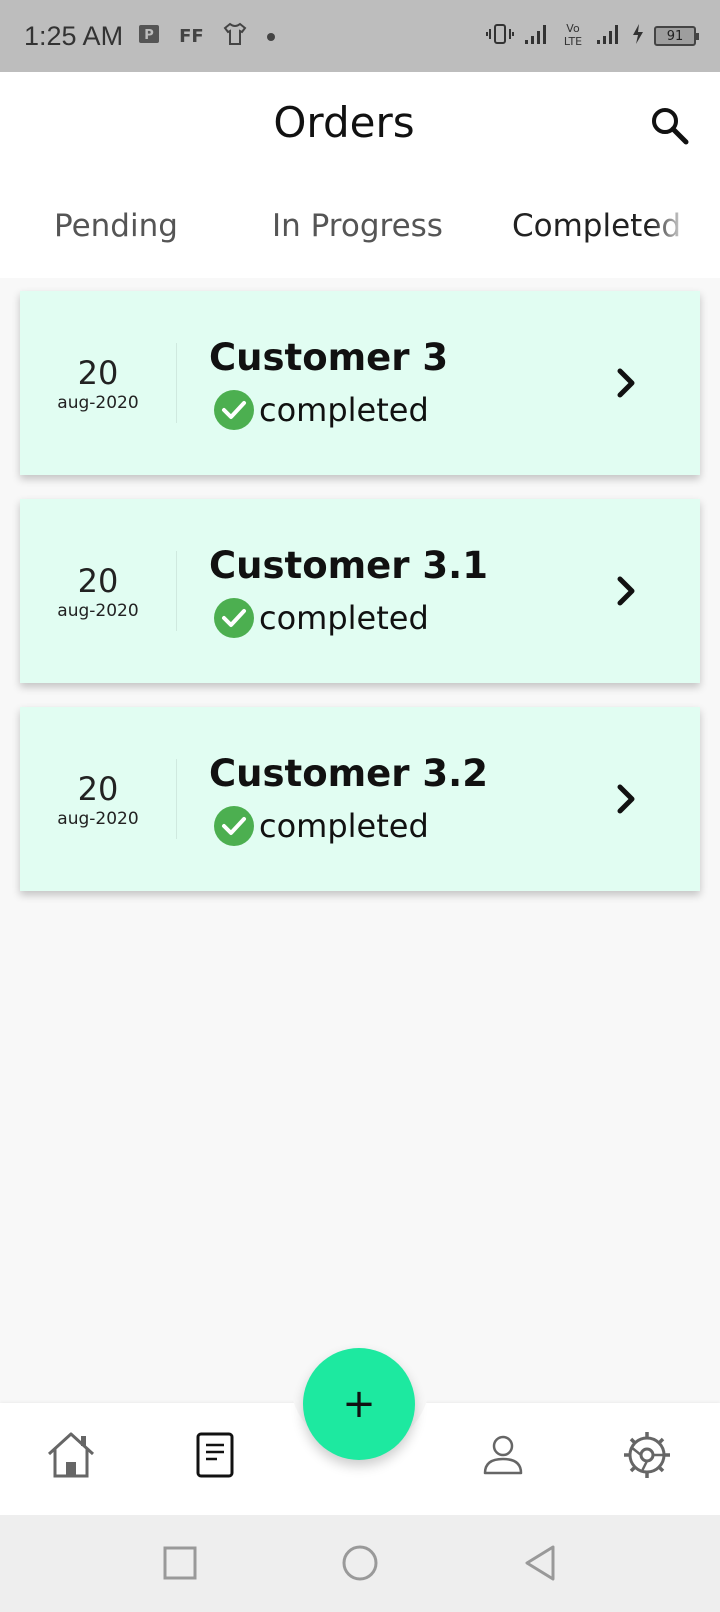  What do you see at coordinates (191, 36) in the screenshot?
I see `ff-app-icon: FF` at bounding box center [191, 36].